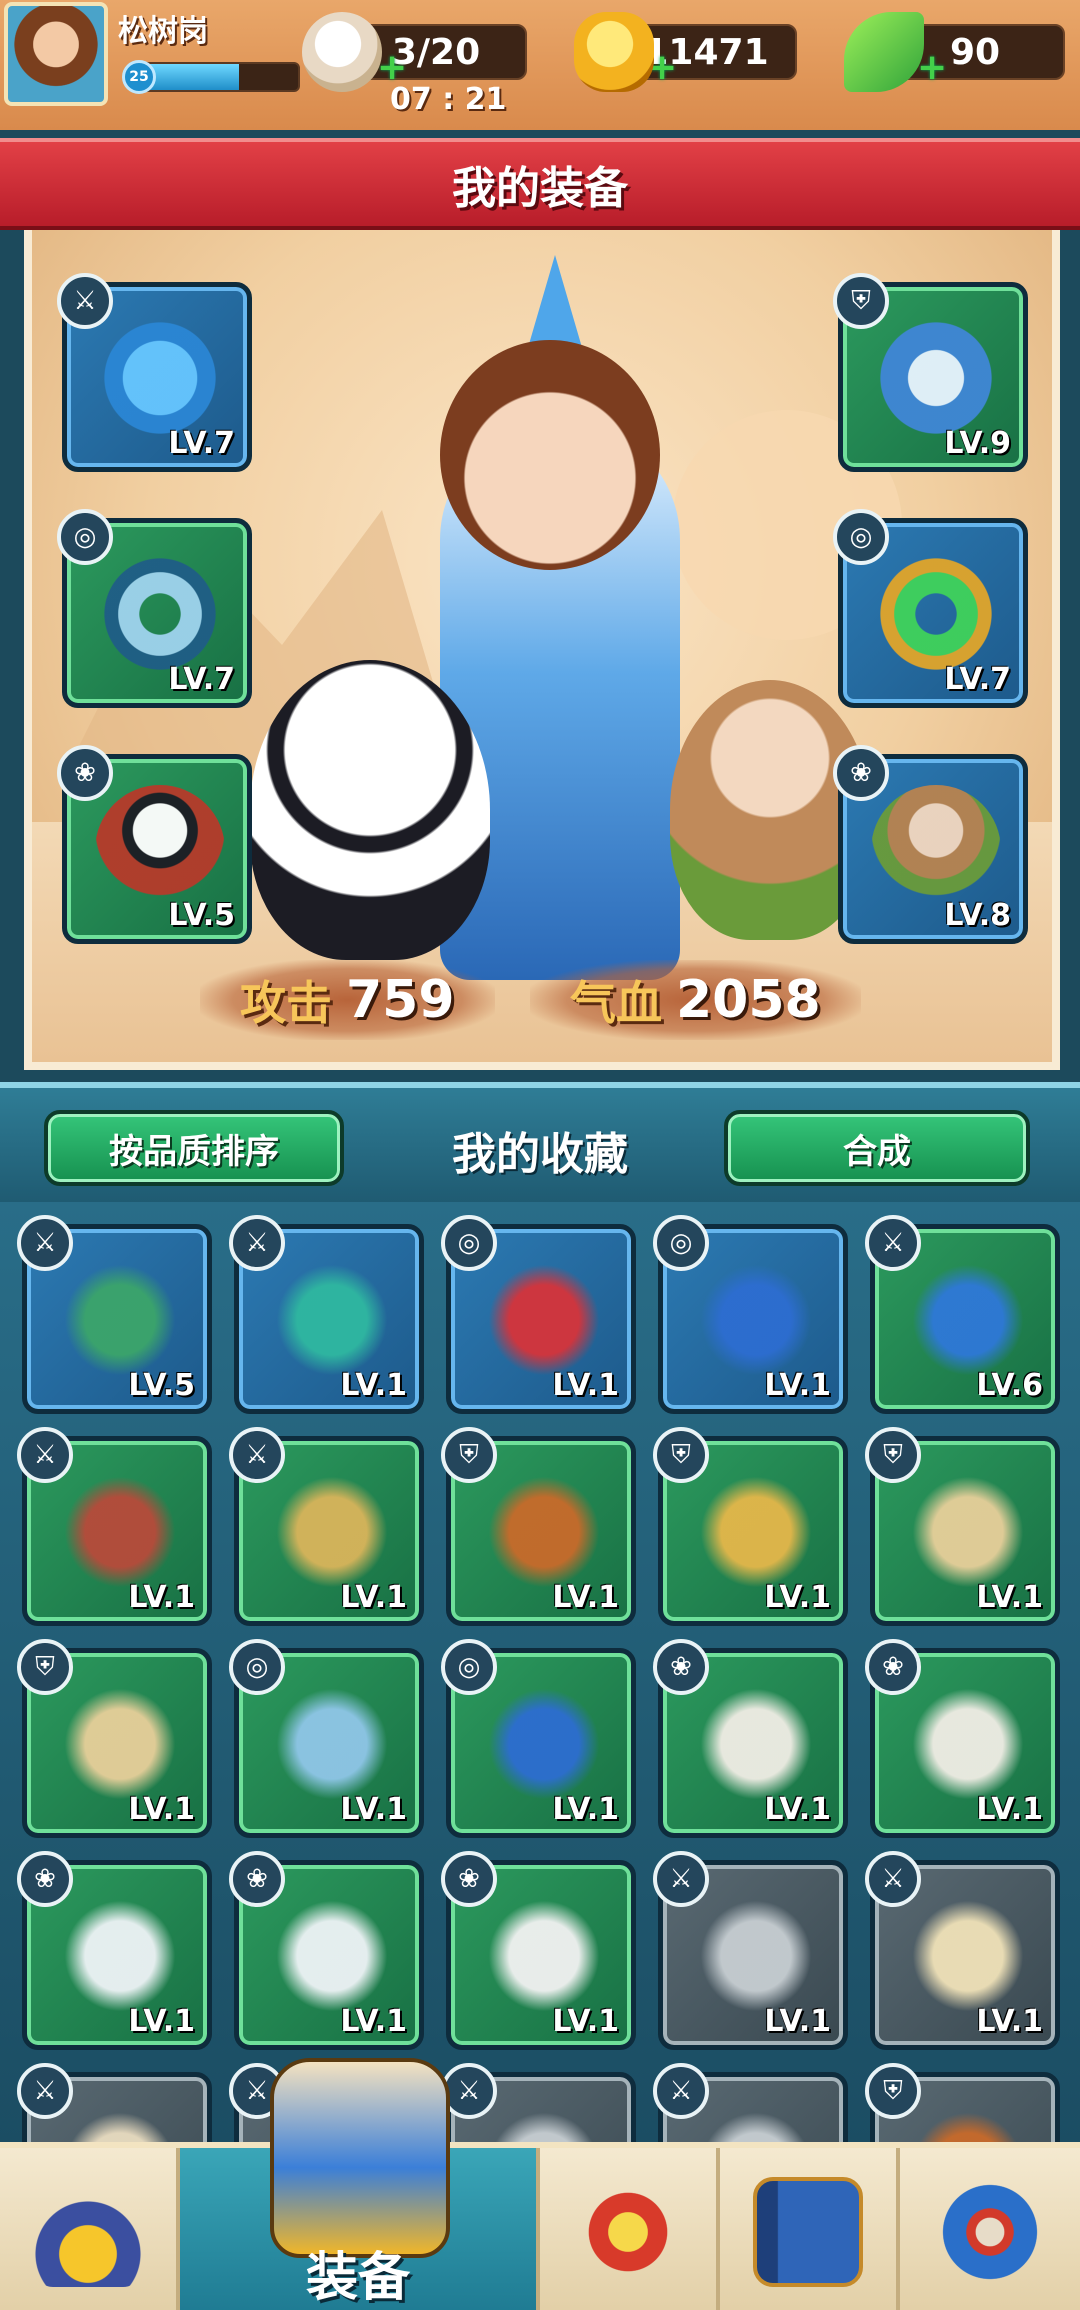  I want to click on hp-label: 气血, so click(616, 1003).